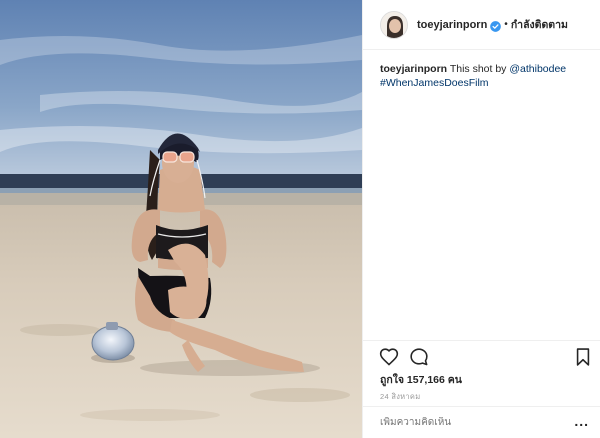  Describe the element at coordinates (421, 379) in the screenshot. I see `likes-count: ถูกใจ 157,166 คน` at that location.